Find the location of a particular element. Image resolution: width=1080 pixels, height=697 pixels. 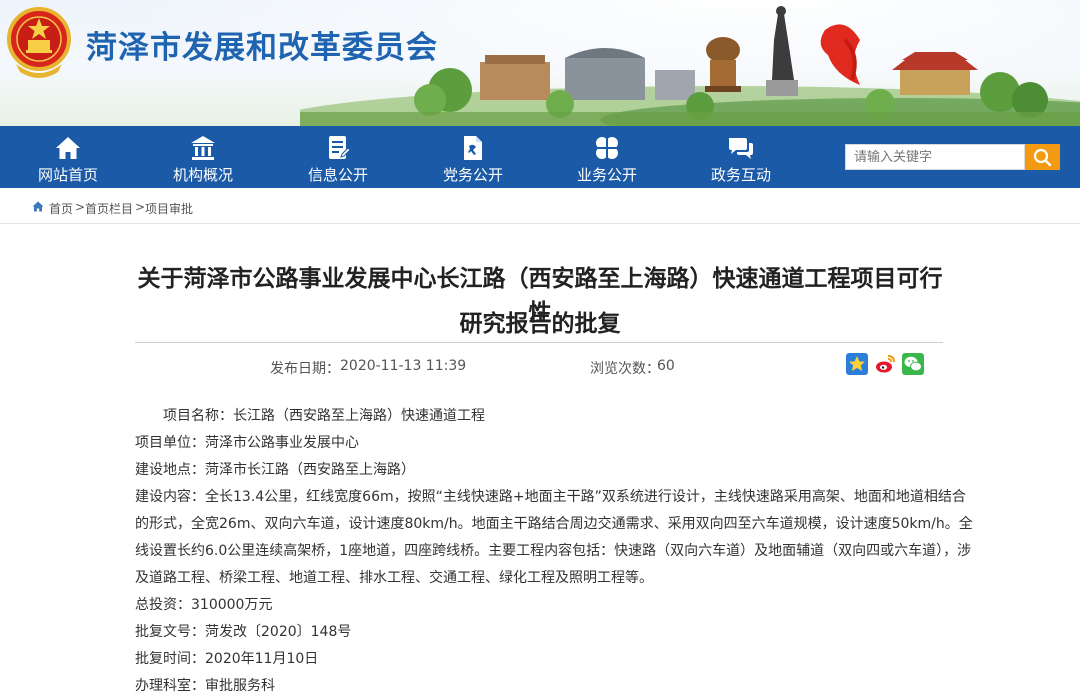

share-wechat-button is located at coordinates (913, 364).